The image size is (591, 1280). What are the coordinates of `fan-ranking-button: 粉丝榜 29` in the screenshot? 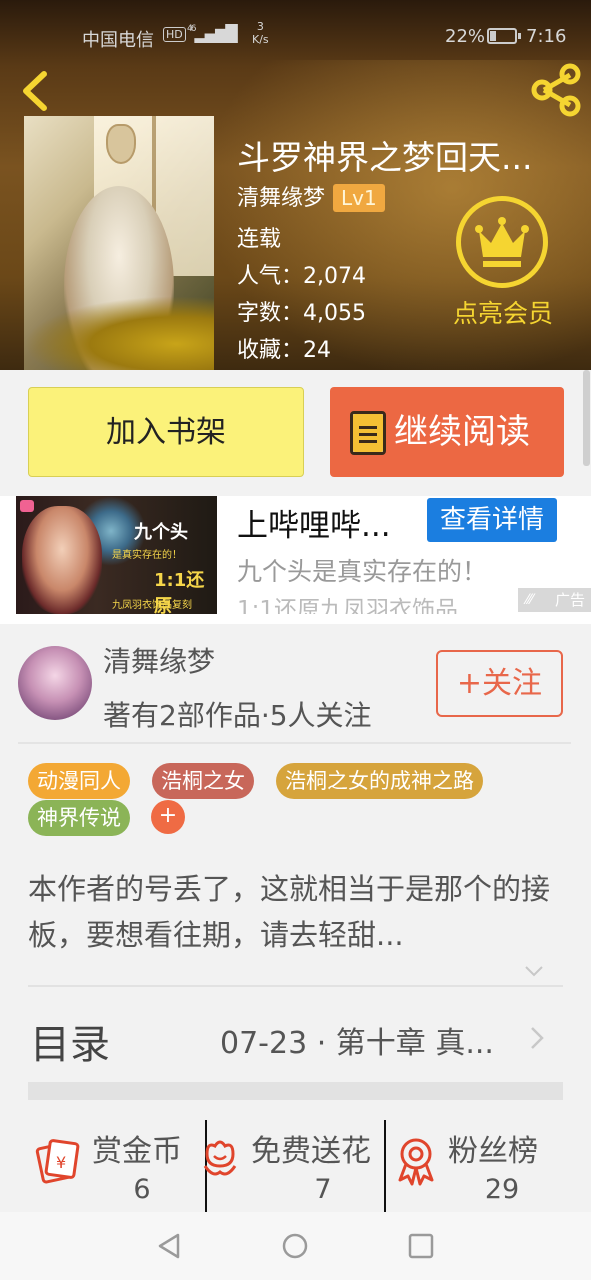 It's located at (482, 1168).